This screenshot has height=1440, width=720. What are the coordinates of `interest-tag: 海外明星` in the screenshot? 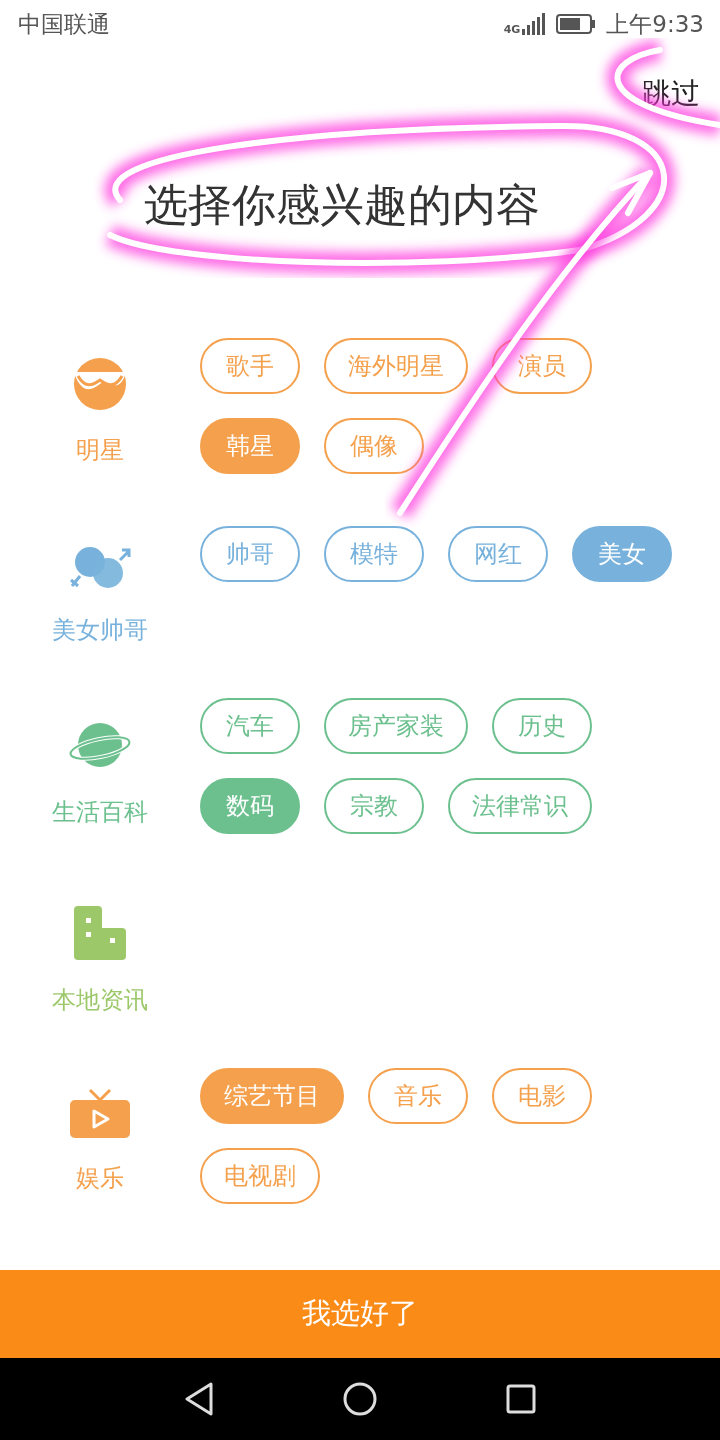 It's located at (396, 366).